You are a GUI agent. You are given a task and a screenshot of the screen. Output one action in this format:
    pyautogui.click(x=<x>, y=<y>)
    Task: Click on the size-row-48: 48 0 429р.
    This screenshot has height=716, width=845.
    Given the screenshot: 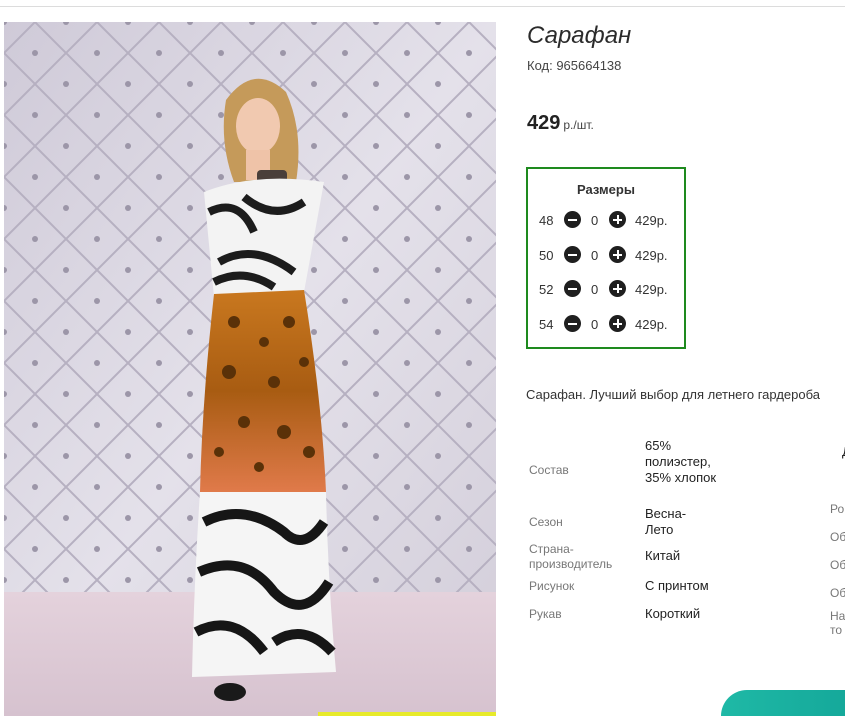 What is the action you would take?
    pyautogui.click(x=609, y=221)
    